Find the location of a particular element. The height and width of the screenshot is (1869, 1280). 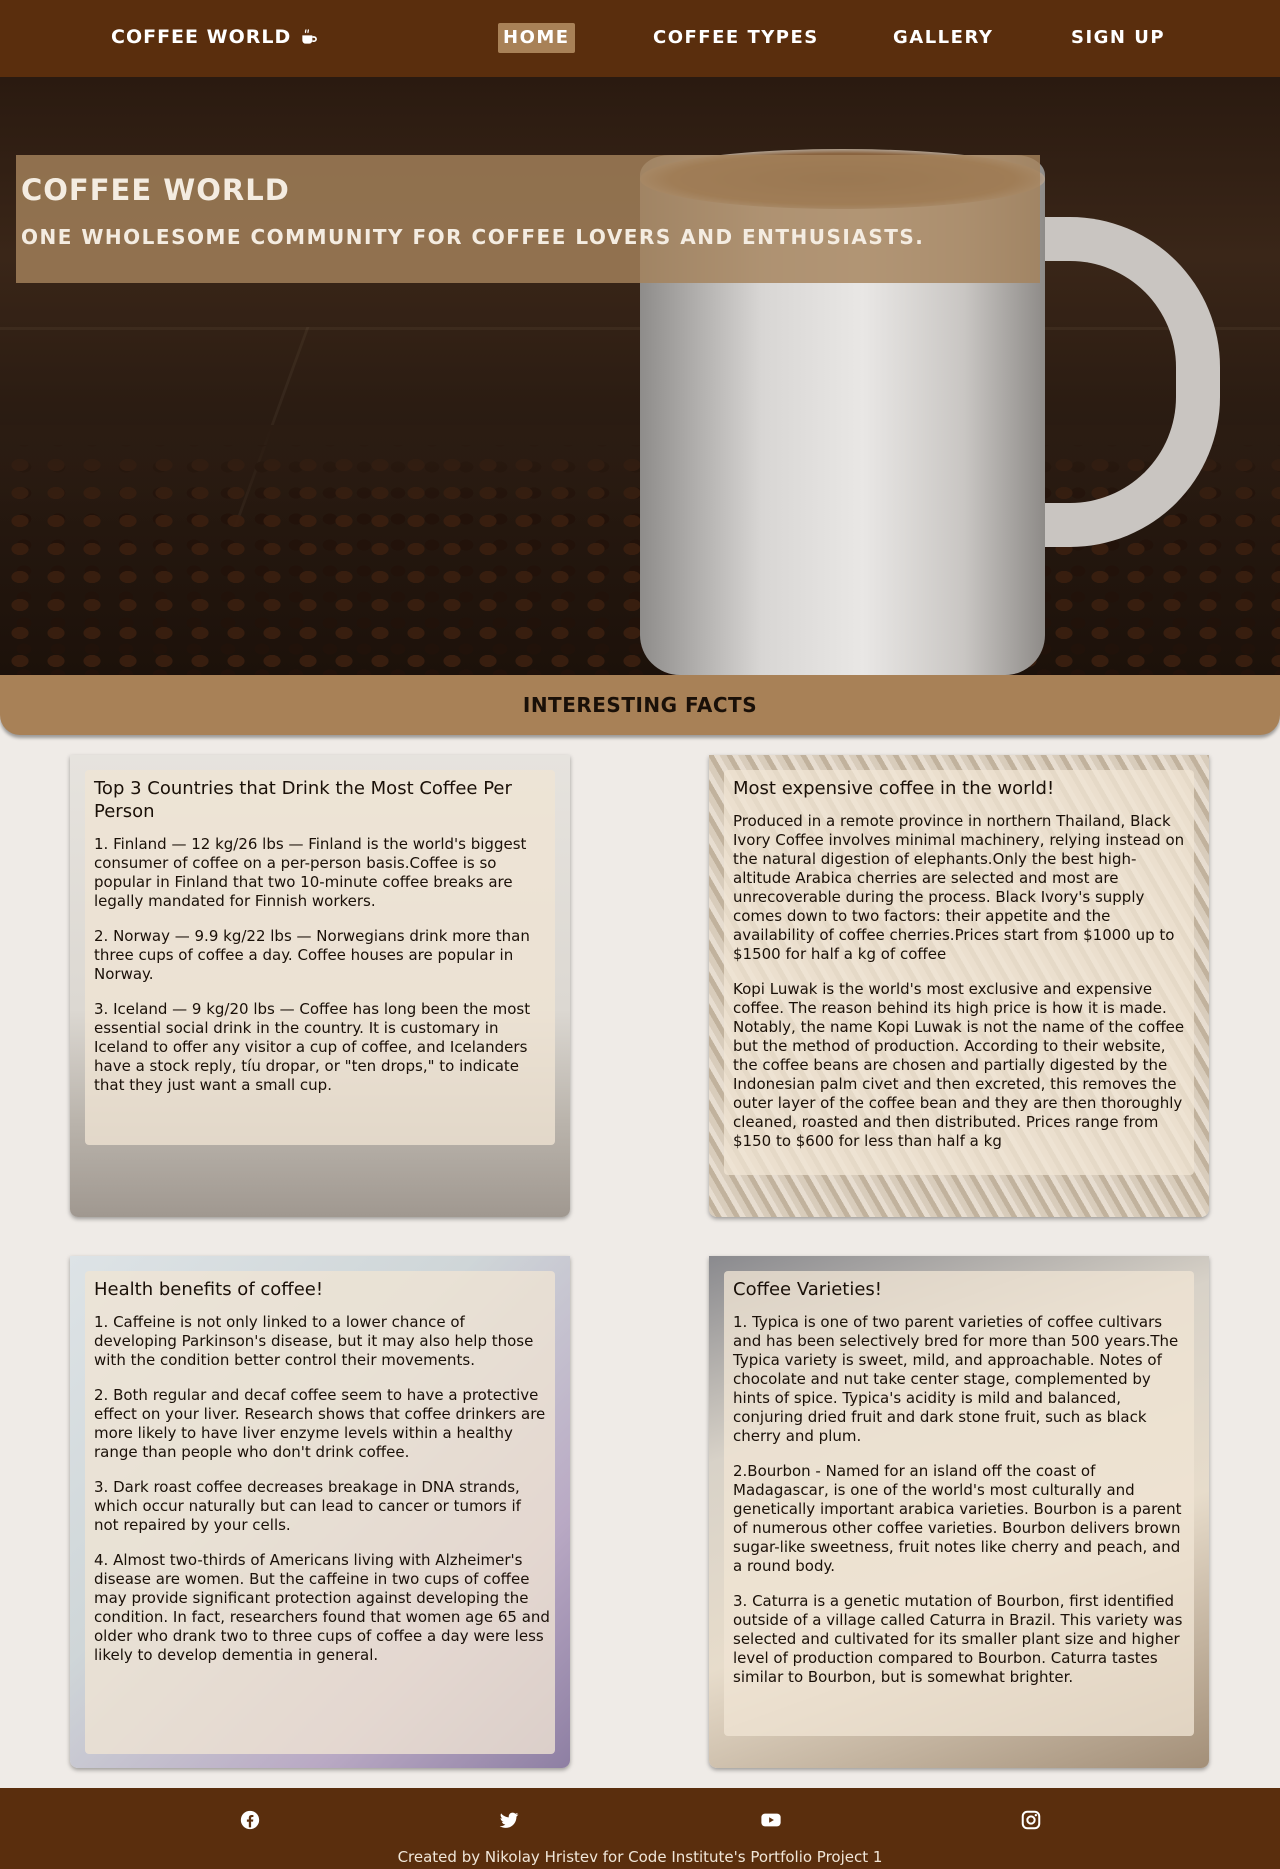

twitter-link is located at coordinates (509, 1820).